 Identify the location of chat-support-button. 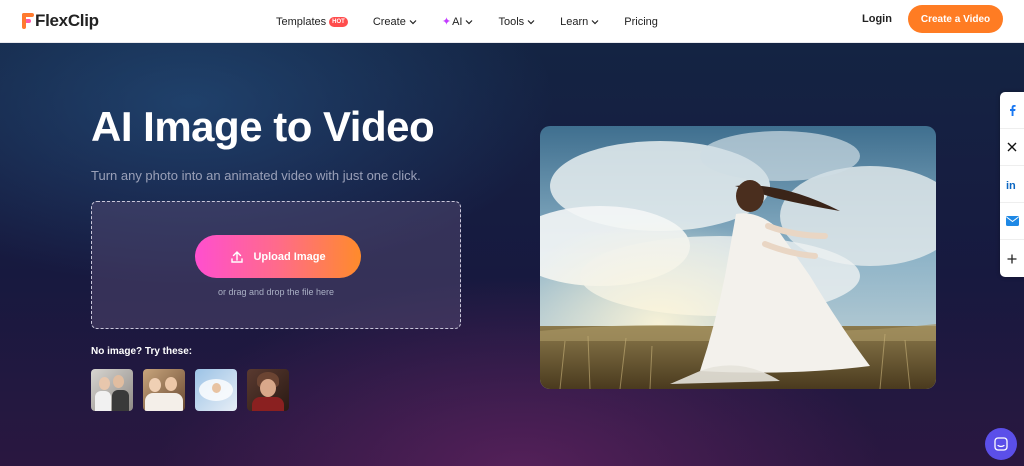
(1001, 444).